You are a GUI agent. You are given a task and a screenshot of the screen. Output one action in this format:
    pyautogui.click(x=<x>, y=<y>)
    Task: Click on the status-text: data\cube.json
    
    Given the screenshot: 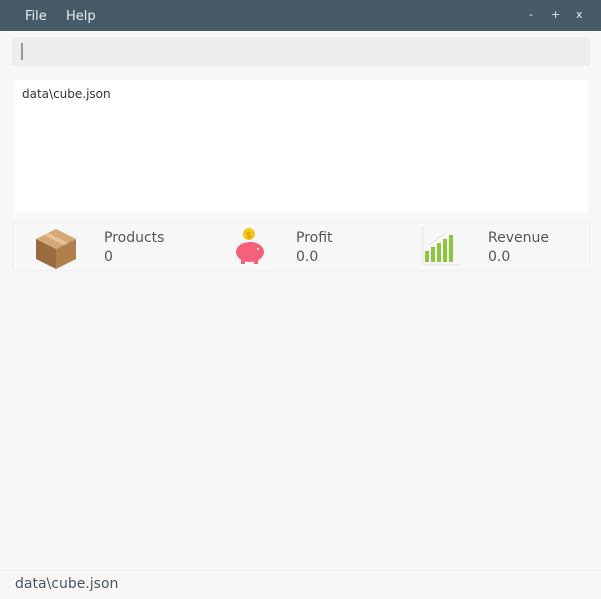 What is the action you would take?
    pyautogui.click(x=67, y=584)
    